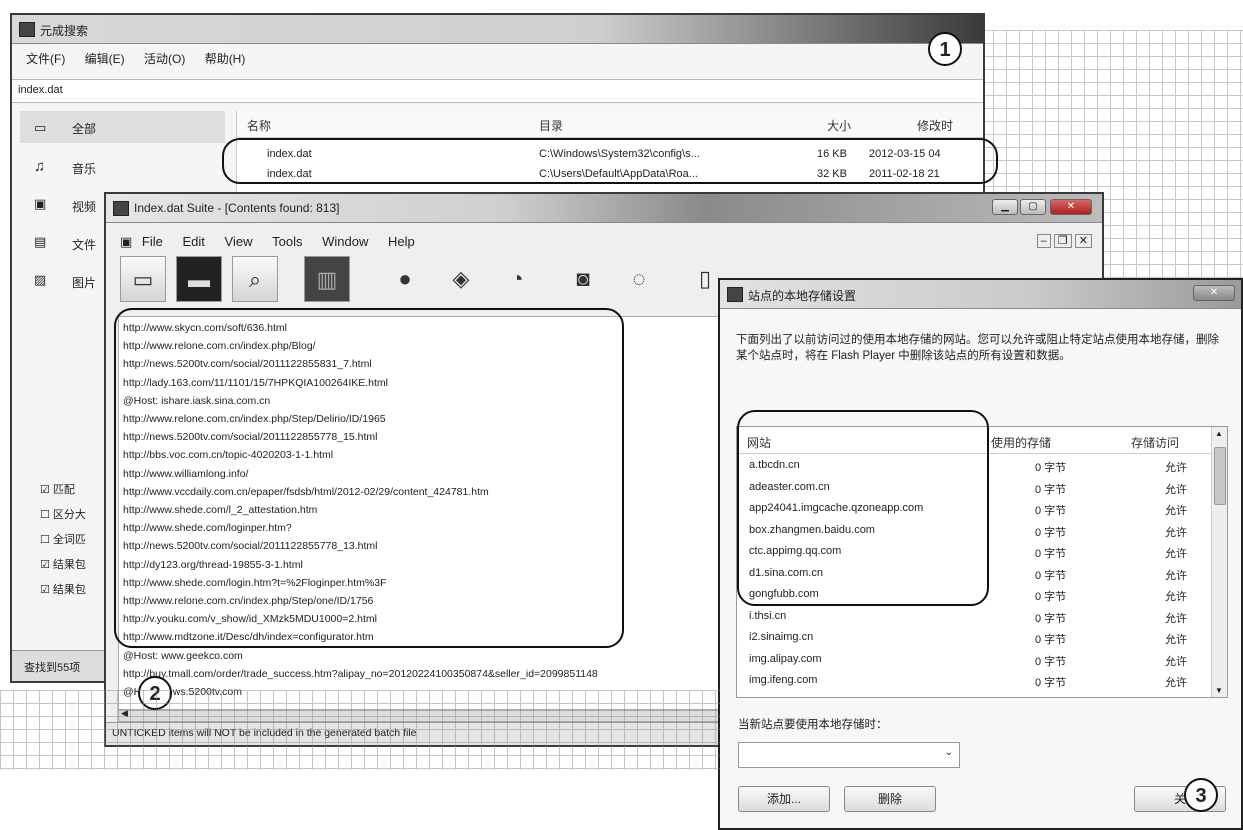  I want to click on callout-badge-1: 1, so click(945, 49).